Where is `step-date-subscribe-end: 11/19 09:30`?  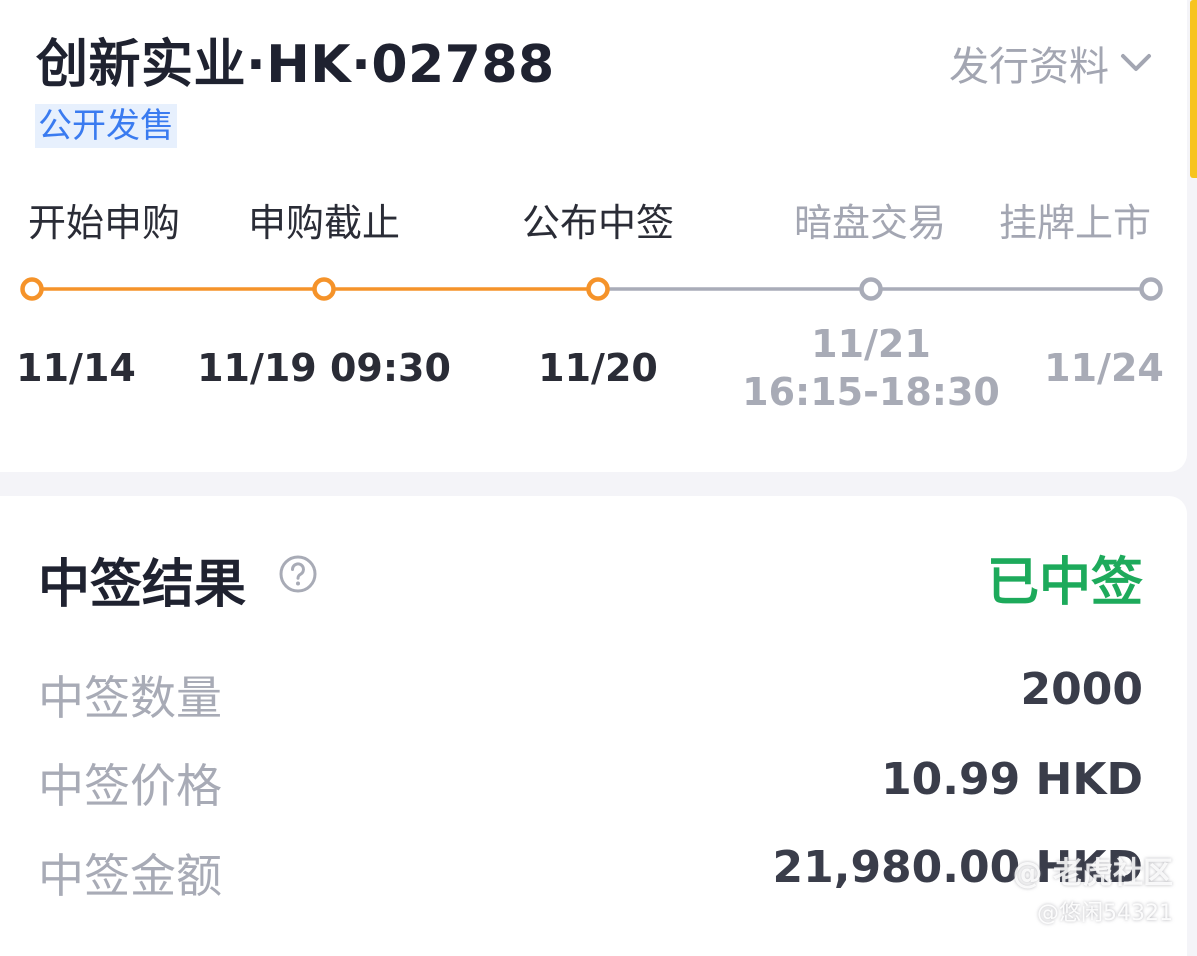 step-date-subscribe-end: 11/19 09:30 is located at coordinates (324, 368).